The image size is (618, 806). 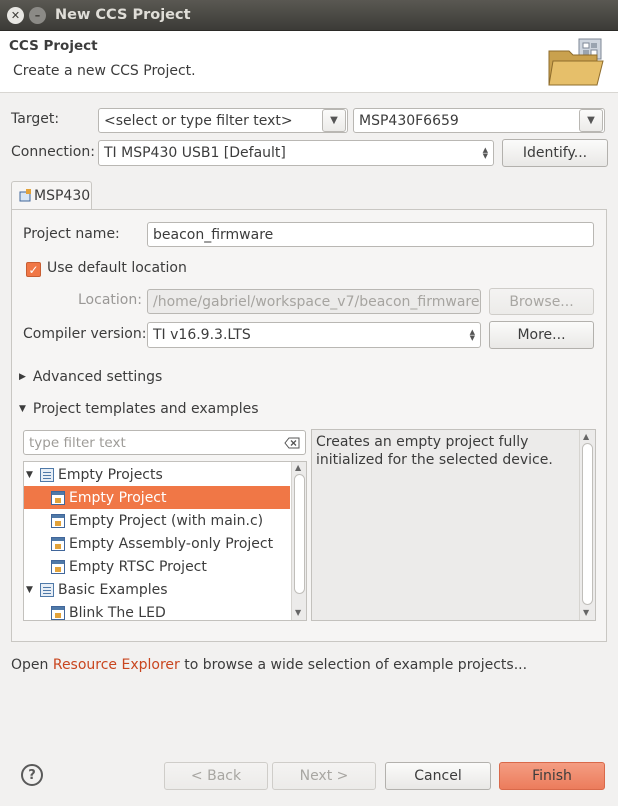 What do you see at coordinates (32, 775) in the screenshot?
I see `help-icon: ?` at bounding box center [32, 775].